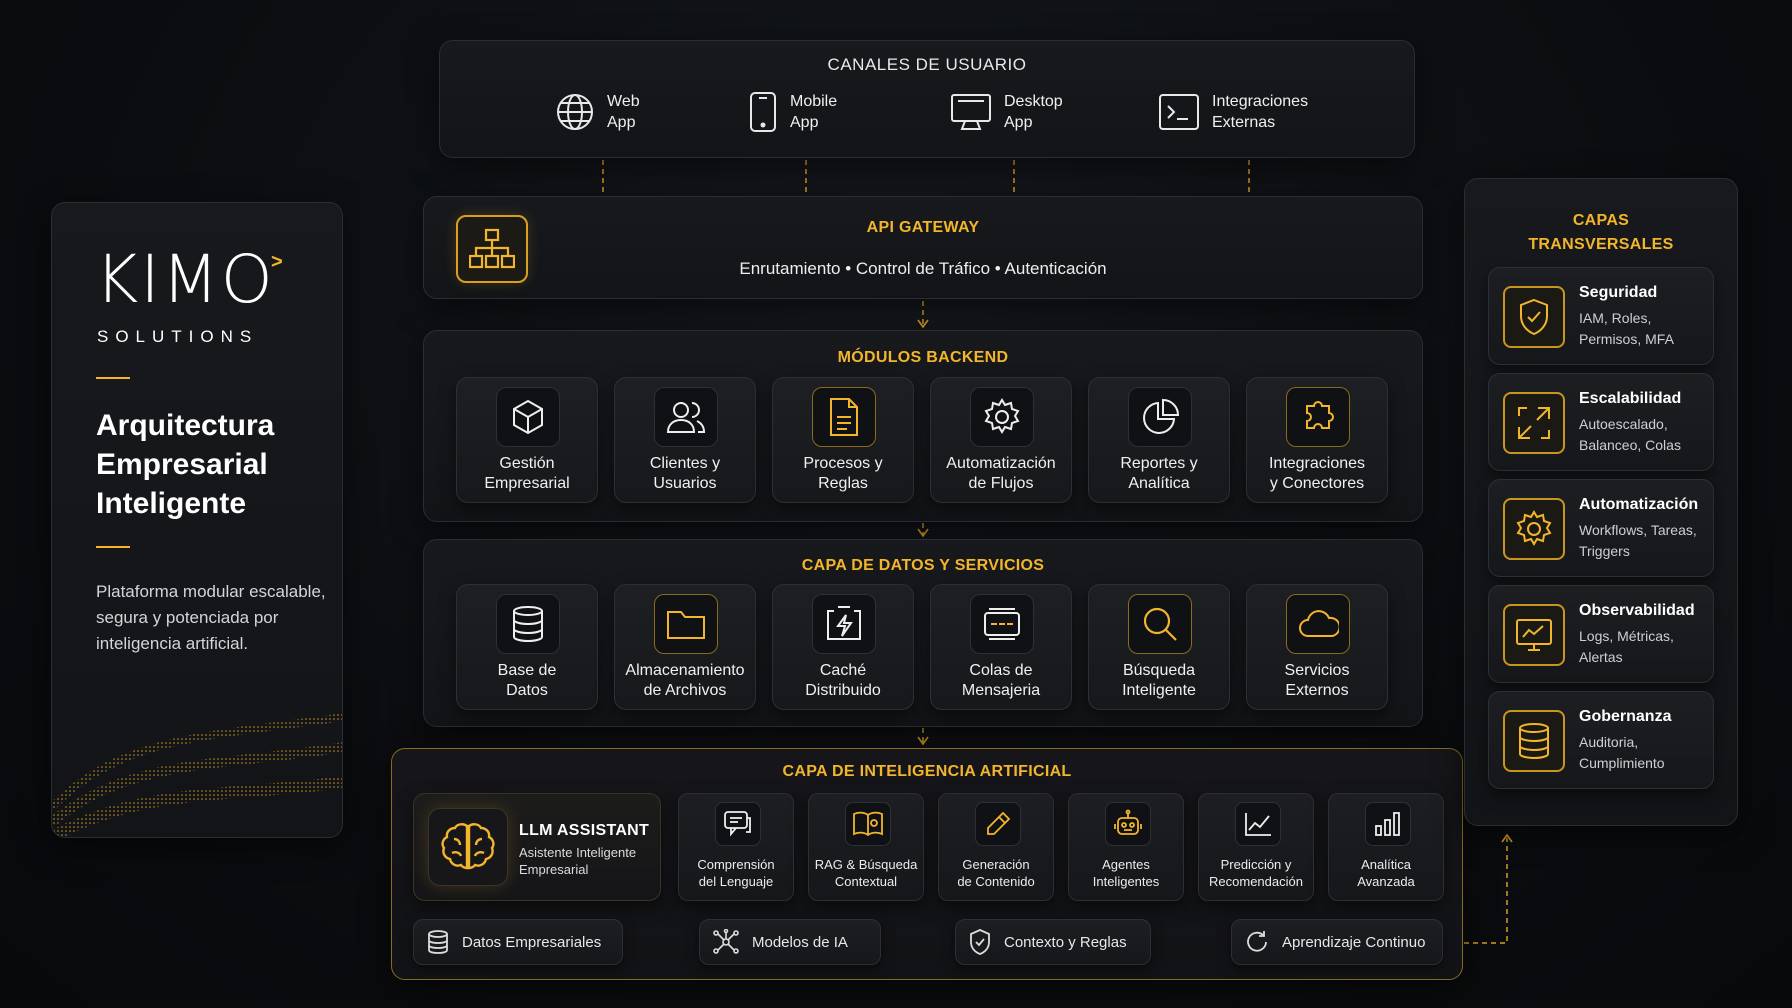  I want to click on cloud-icon, so click(1318, 624).